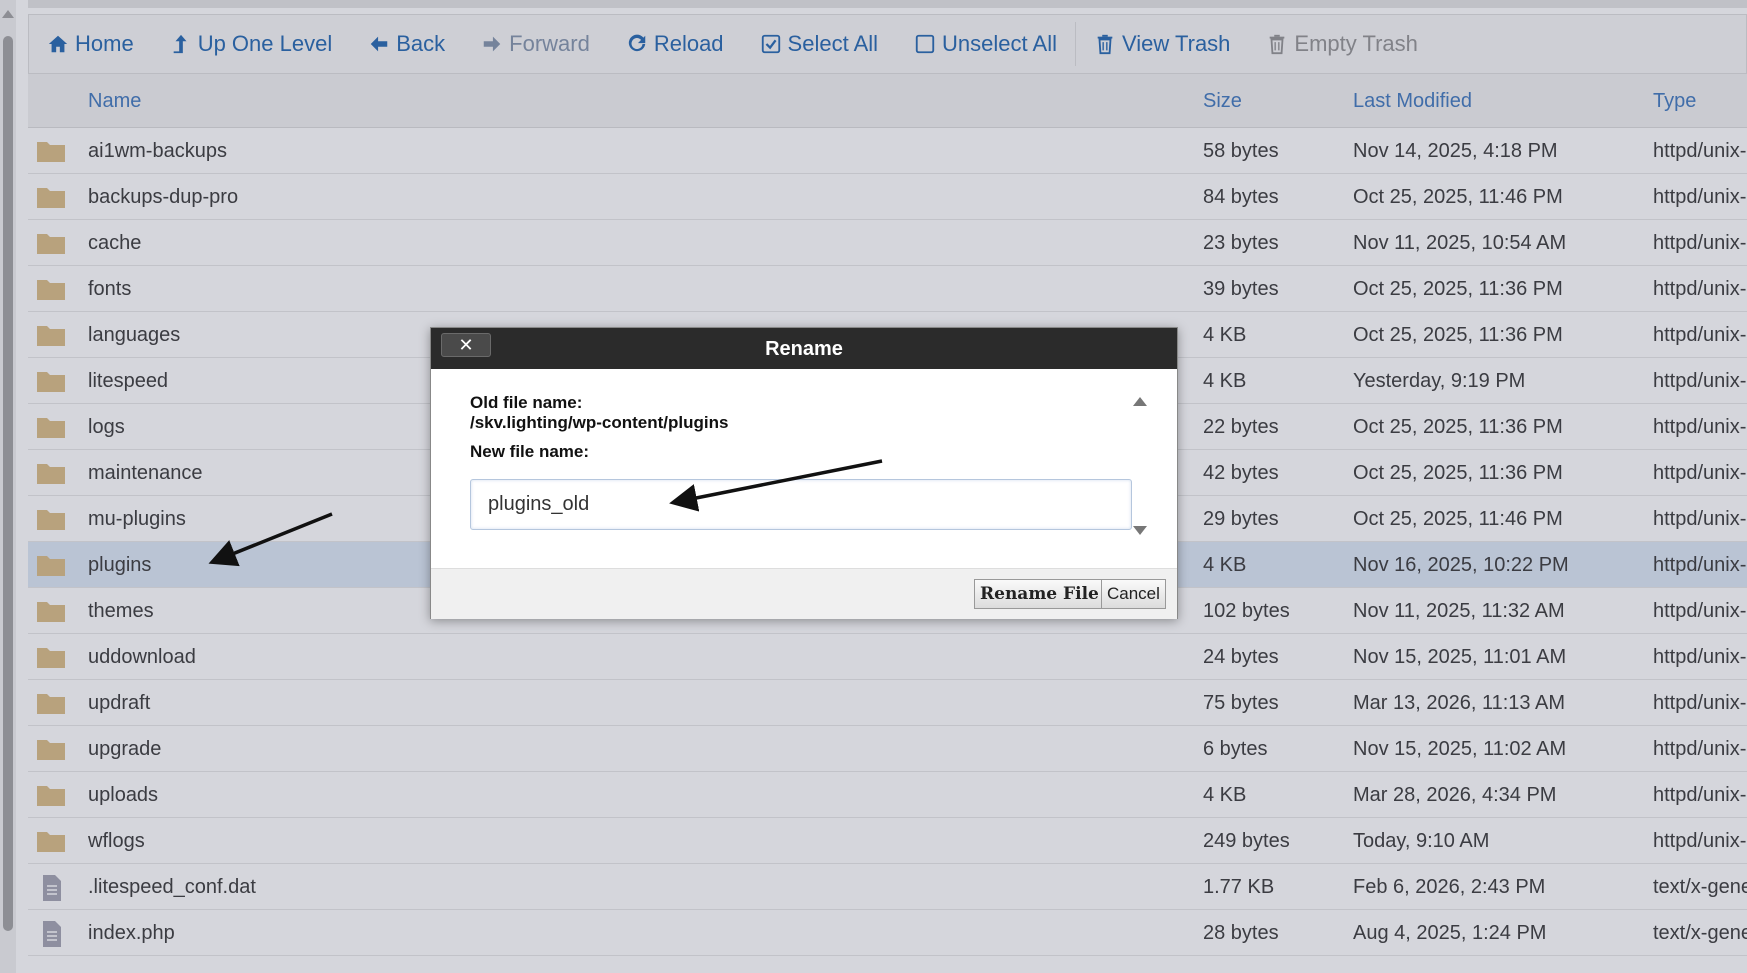  What do you see at coordinates (599, 422) in the screenshot?
I see `old-file-path: /skv.lighting/wp-content/plugins` at bounding box center [599, 422].